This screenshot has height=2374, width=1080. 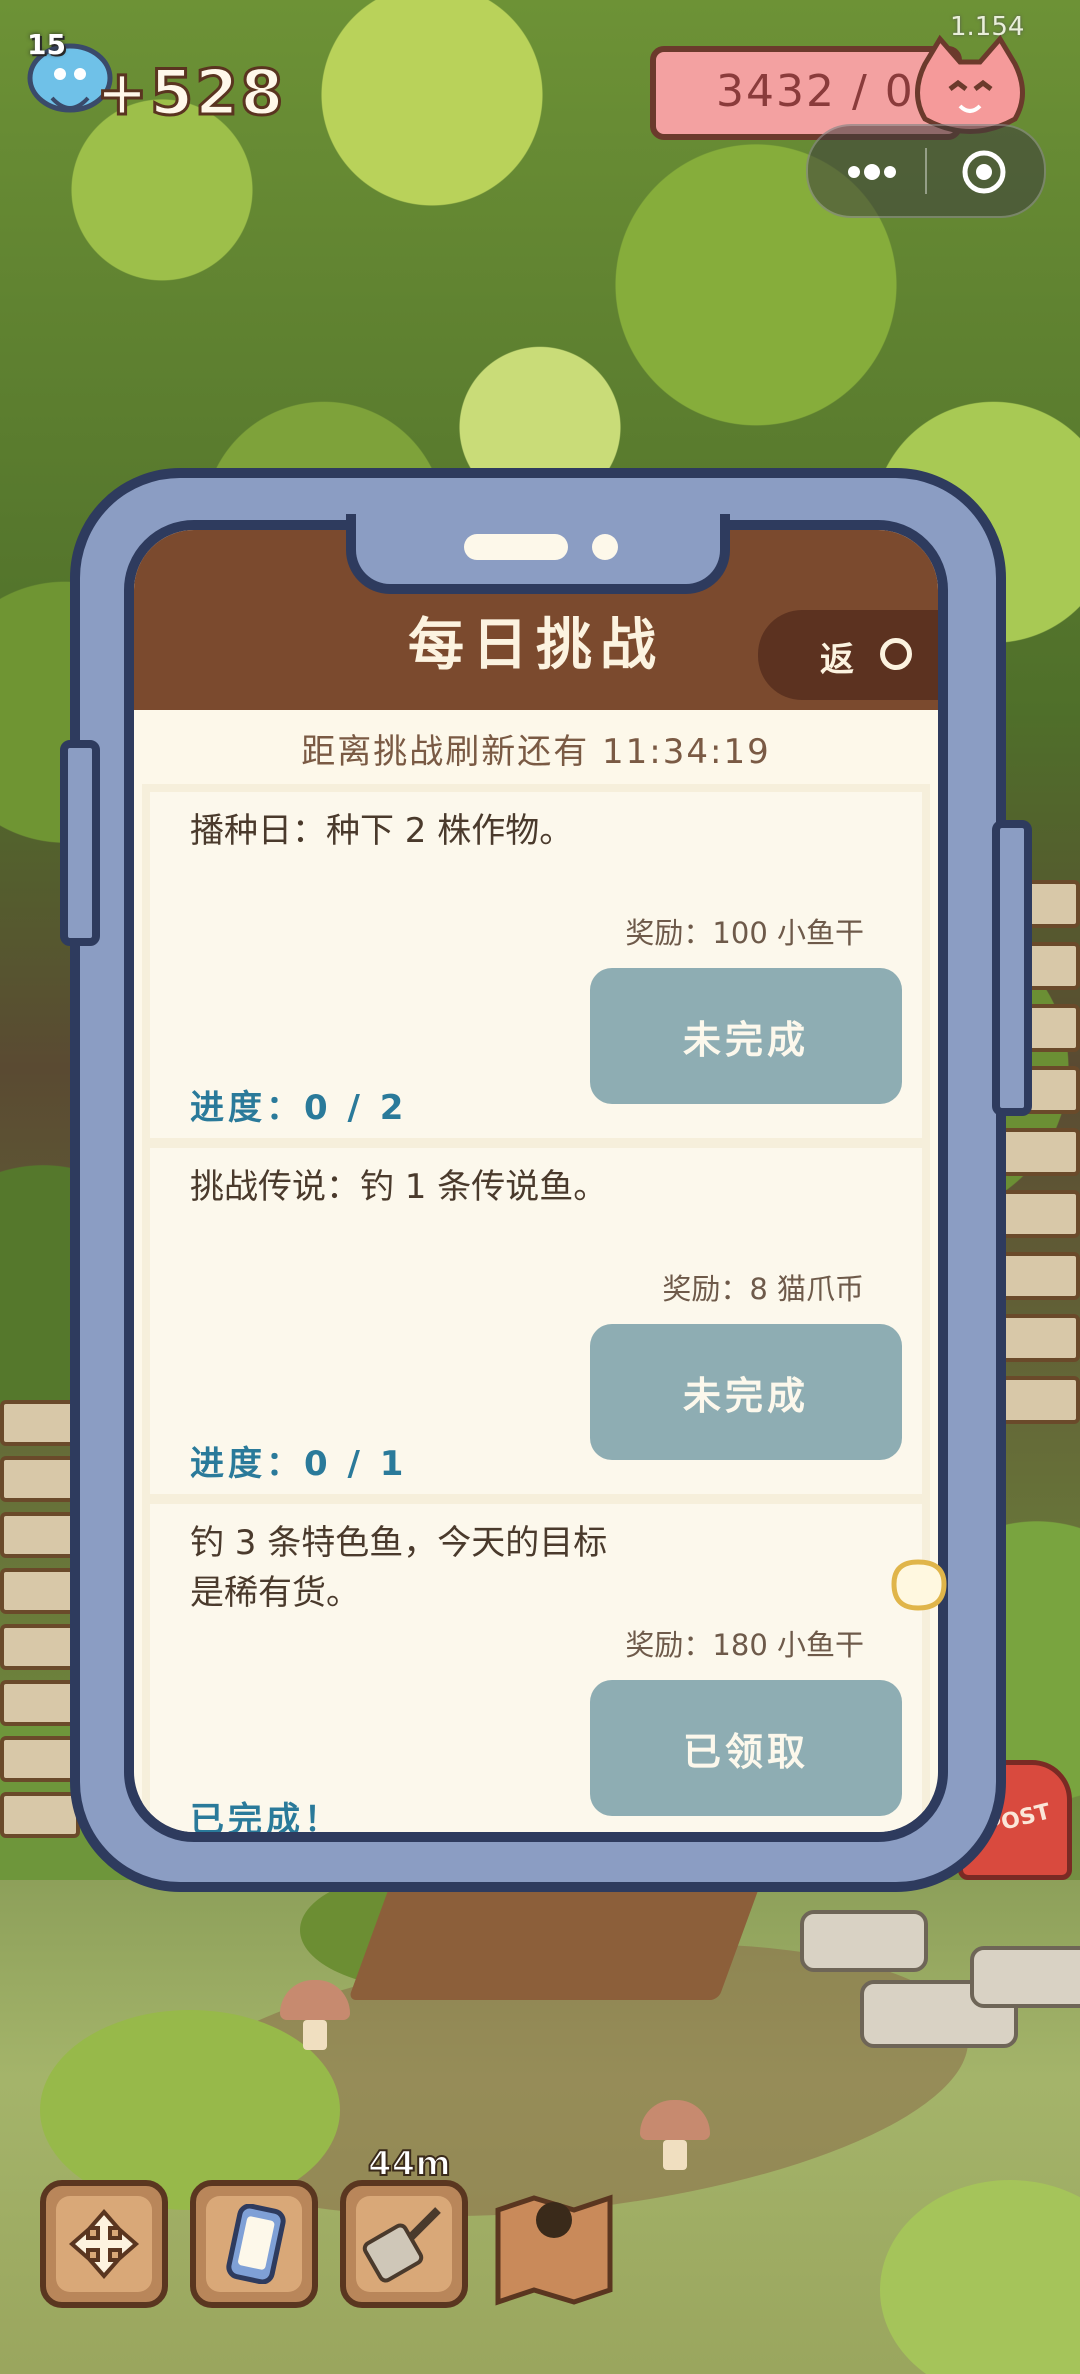 What do you see at coordinates (409, 2164) in the screenshot?
I see `tool-timer: 44m` at bounding box center [409, 2164].